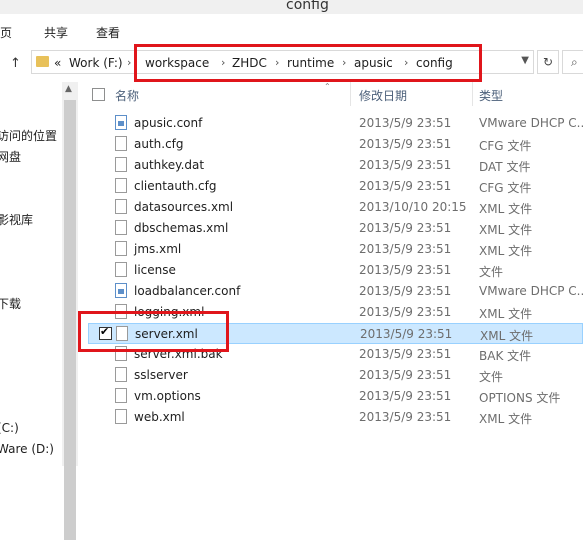 The height and width of the screenshot is (540, 583). Describe the element at coordinates (57, 63) in the screenshot. I see `address-prefix: «` at that location.